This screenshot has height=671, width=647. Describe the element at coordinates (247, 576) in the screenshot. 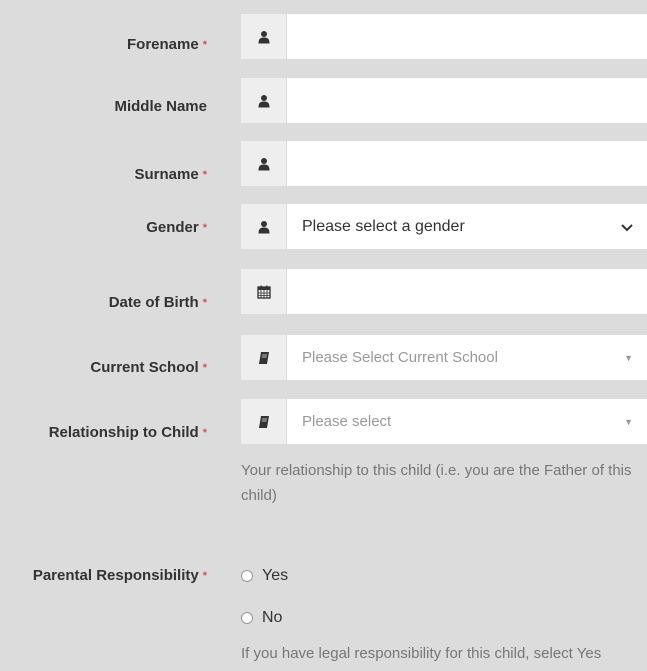

I see `radio-yes` at that location.